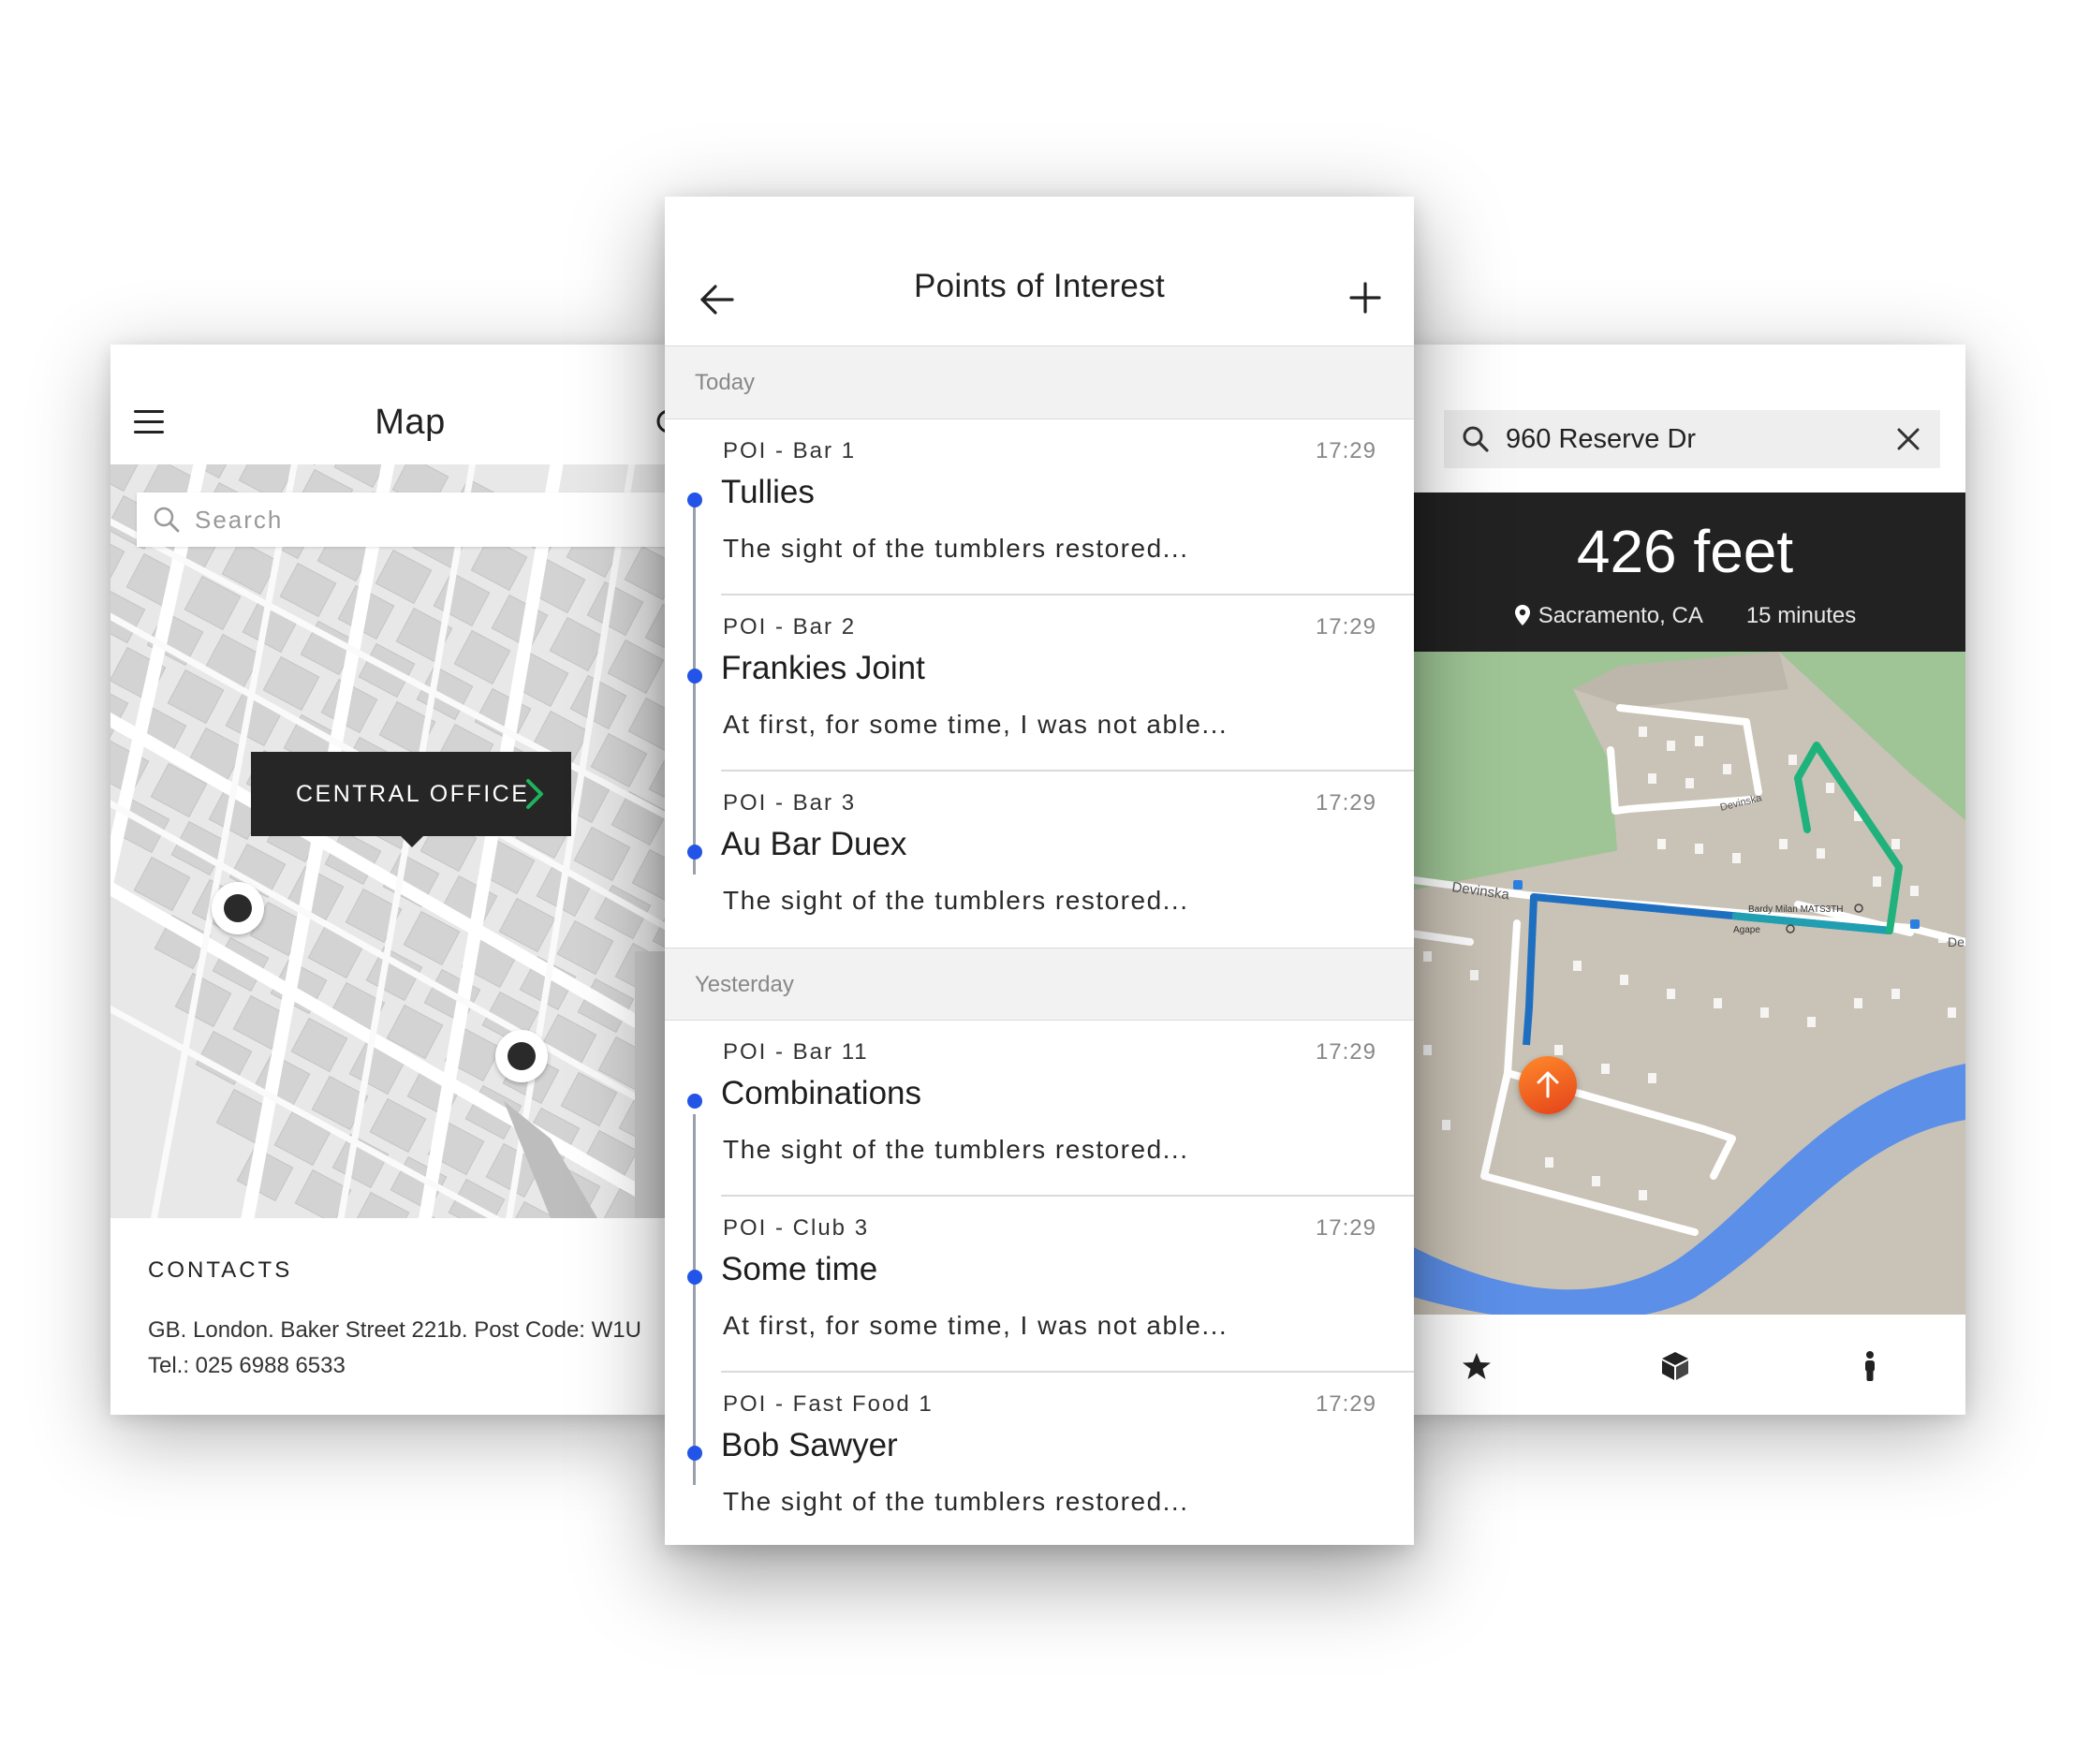 The image size is (2075, 1764). Describe the element at coordinates (799, 1269) in the screenshot. I see `poi-name: Some time` at that location.